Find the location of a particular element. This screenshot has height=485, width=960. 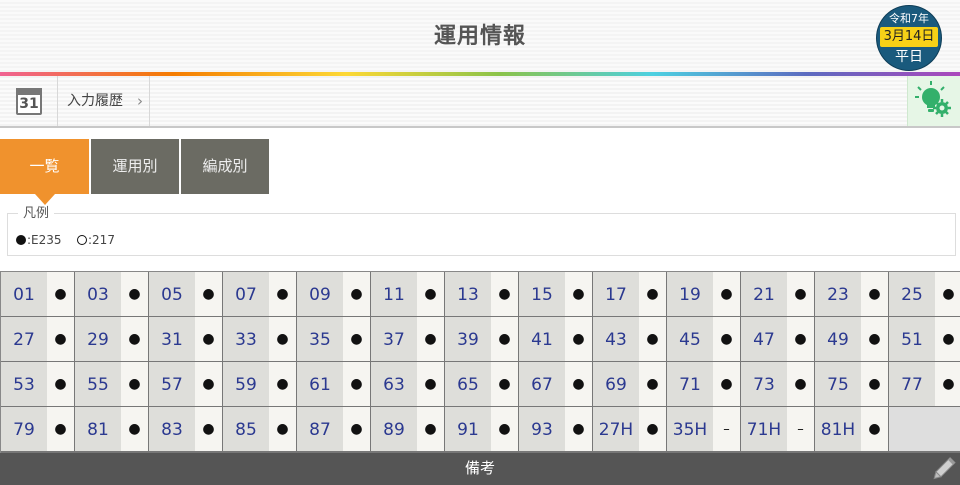

run-cell: 55 ● is located at coordinates (111, 384).